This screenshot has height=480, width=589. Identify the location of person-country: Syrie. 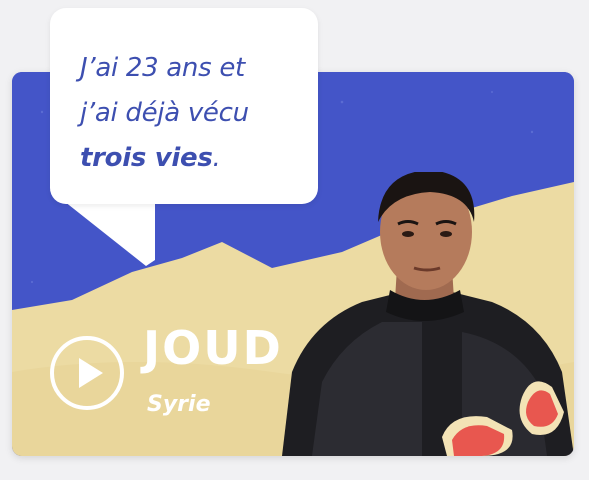
(179, 404).